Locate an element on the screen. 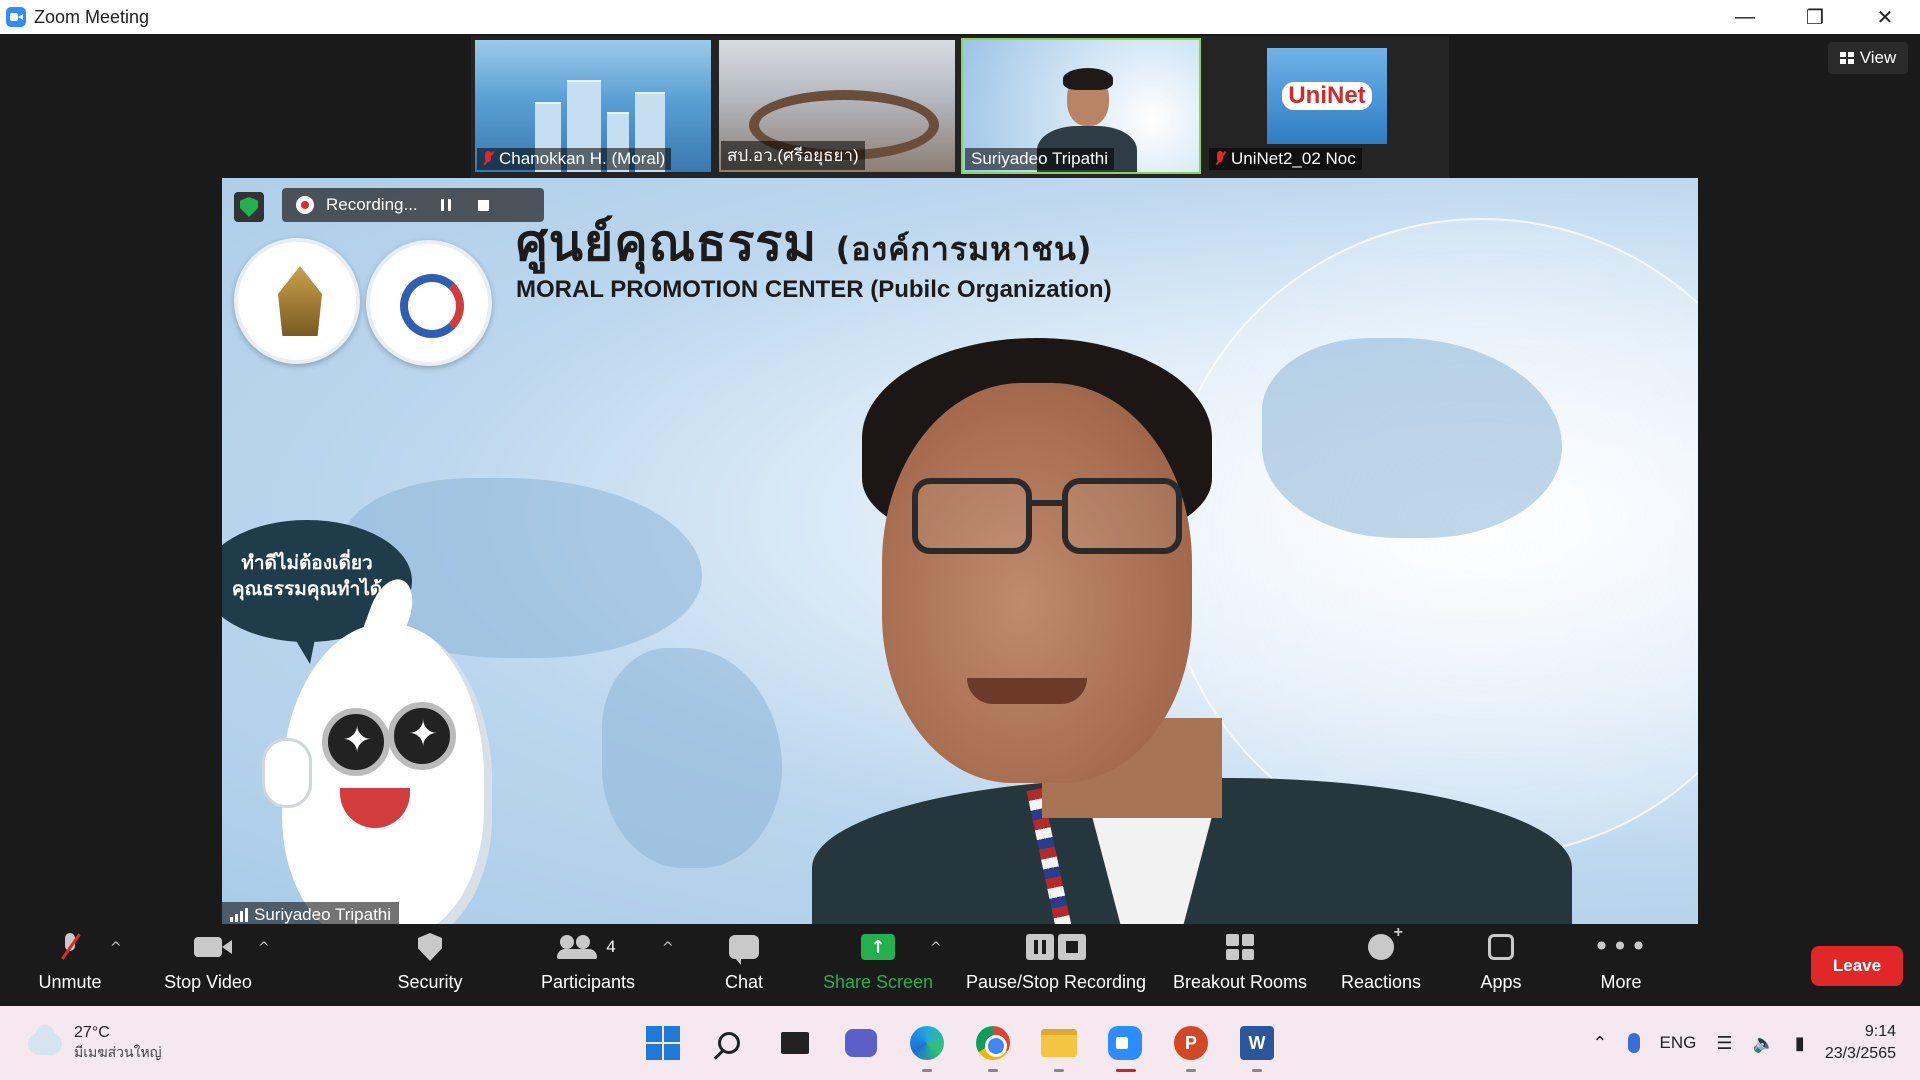 This screenshot has height=1080, width=1920. file-explorer-app is located at coordinates (1059, 1046).